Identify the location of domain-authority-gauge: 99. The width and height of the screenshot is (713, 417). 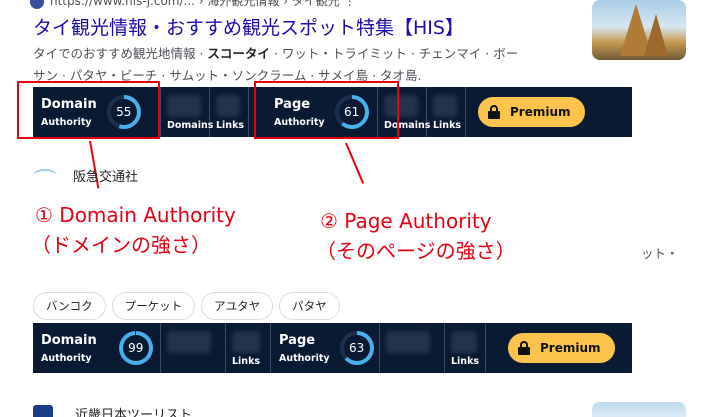
(135, 348).